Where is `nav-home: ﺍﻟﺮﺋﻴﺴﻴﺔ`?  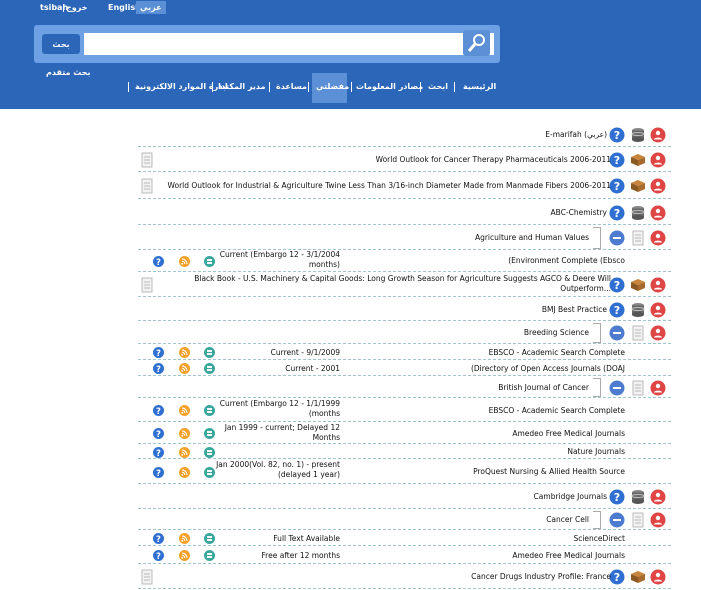 nav-home: ﺍﻟﺮﺋﻴﺴﻴﺔ is located at coordinates (479, 86).